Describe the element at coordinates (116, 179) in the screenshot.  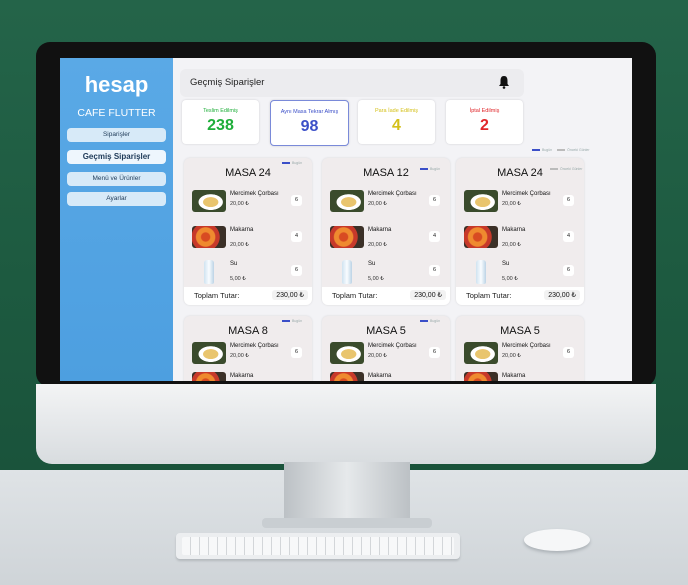
I see `sidebar-item-menu-urunler: Menü ve Ürünler` at that location.